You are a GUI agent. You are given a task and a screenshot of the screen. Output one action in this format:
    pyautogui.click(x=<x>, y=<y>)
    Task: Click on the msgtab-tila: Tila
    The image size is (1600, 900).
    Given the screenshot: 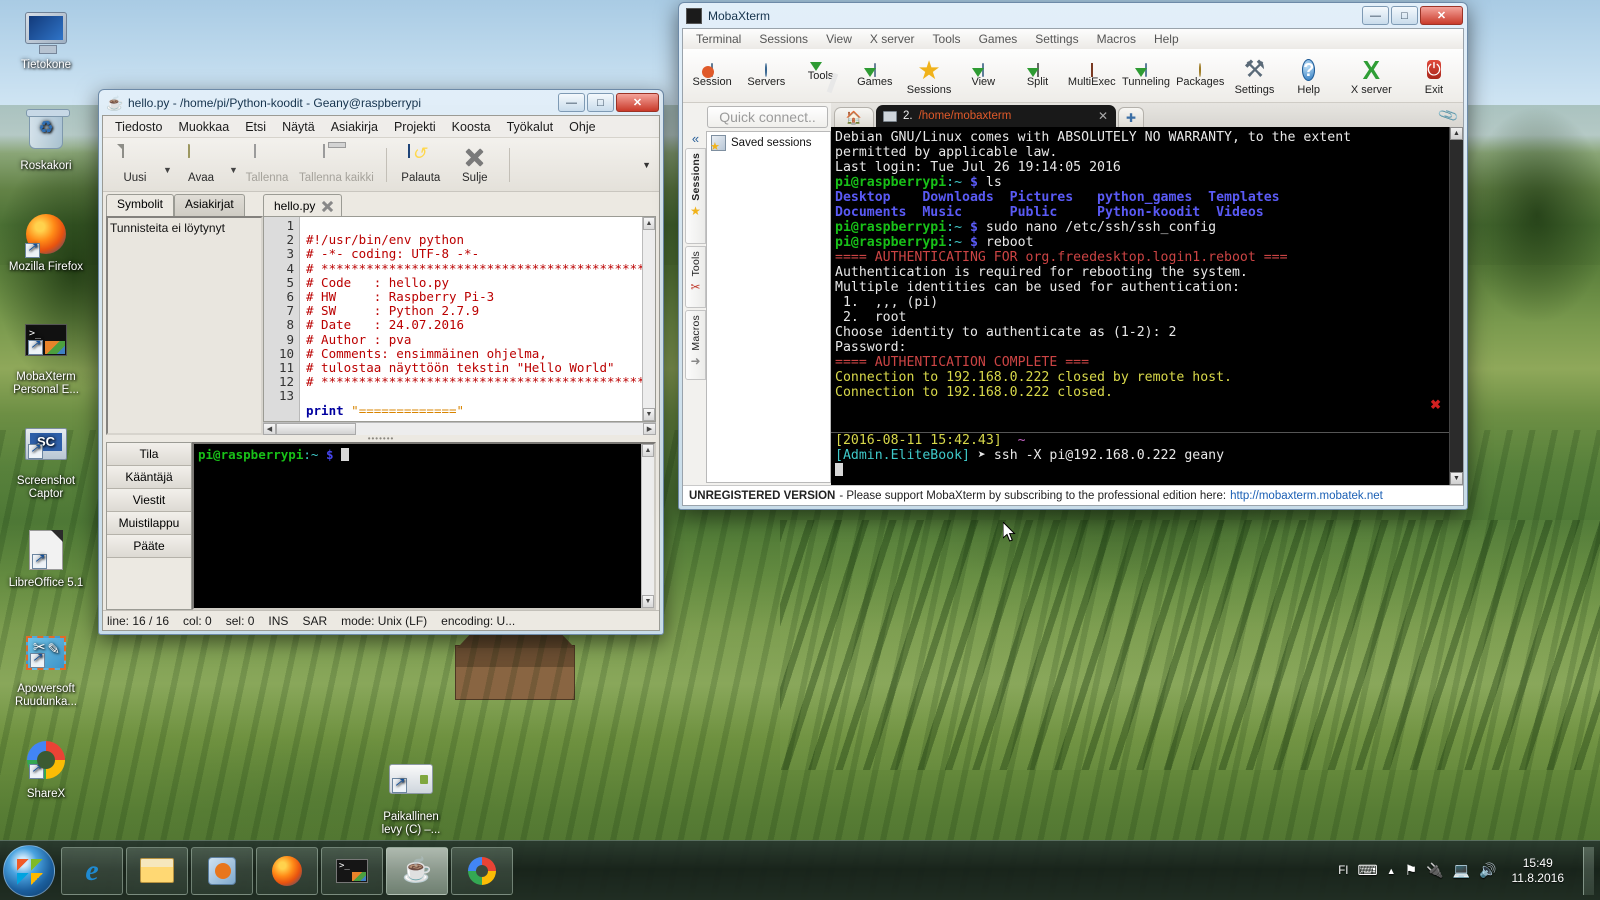 What is the action you would take?
    pyautogui.click(x=149, y=454)
    